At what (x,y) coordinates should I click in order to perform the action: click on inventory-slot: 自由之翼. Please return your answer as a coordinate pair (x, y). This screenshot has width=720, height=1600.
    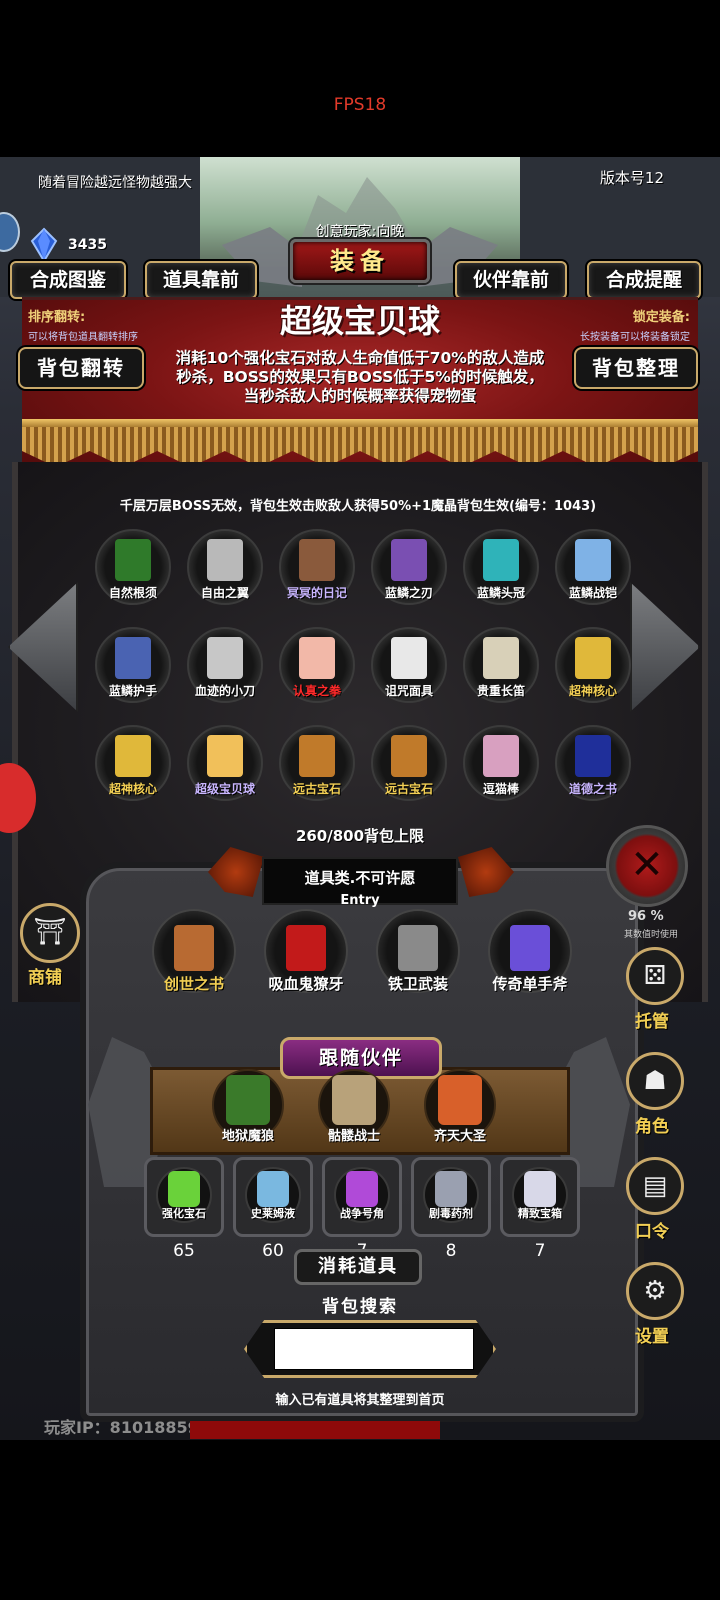
    Looking at the image, I should click on (225, 569).